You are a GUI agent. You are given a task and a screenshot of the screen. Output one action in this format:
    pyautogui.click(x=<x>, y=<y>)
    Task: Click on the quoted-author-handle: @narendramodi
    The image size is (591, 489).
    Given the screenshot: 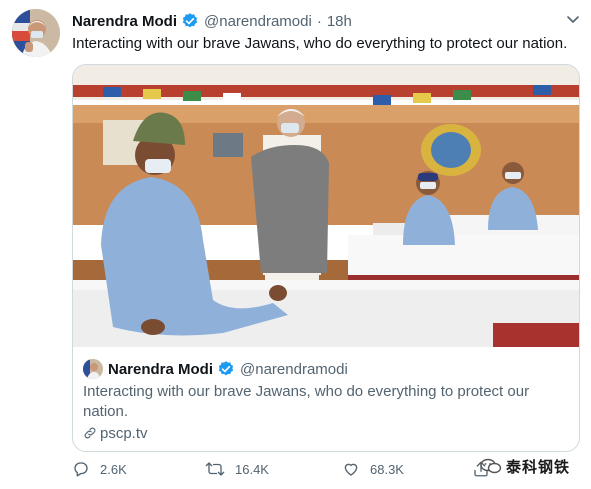 What is the action you would take?
    pyautogui.click(x=294, y=369)
    